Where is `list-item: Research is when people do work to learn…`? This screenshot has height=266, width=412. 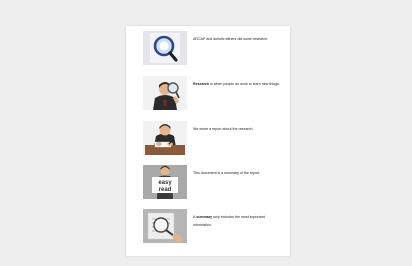 list-item: Research is when people do work to learn… is located at coordinates (214, 93).